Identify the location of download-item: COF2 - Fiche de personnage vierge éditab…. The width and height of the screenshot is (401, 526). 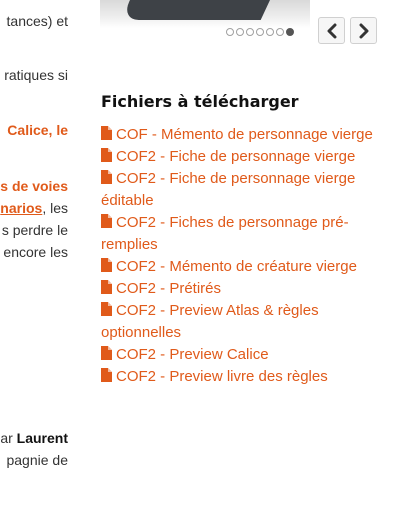
(251, 190).